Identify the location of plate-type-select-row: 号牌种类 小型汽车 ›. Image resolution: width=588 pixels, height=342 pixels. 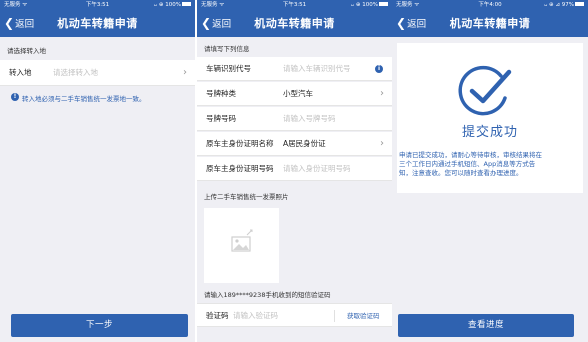
(294, 94).